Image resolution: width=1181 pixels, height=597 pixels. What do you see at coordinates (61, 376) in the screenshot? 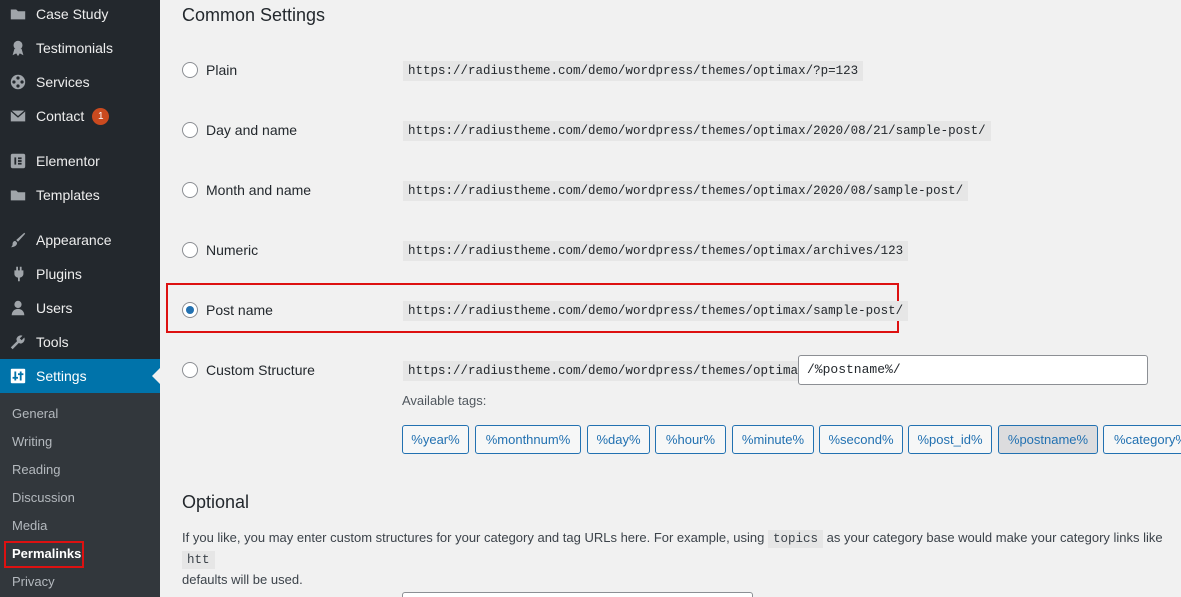
I see `sidebar-item-label: Settings` at bounding box center [61, 376].